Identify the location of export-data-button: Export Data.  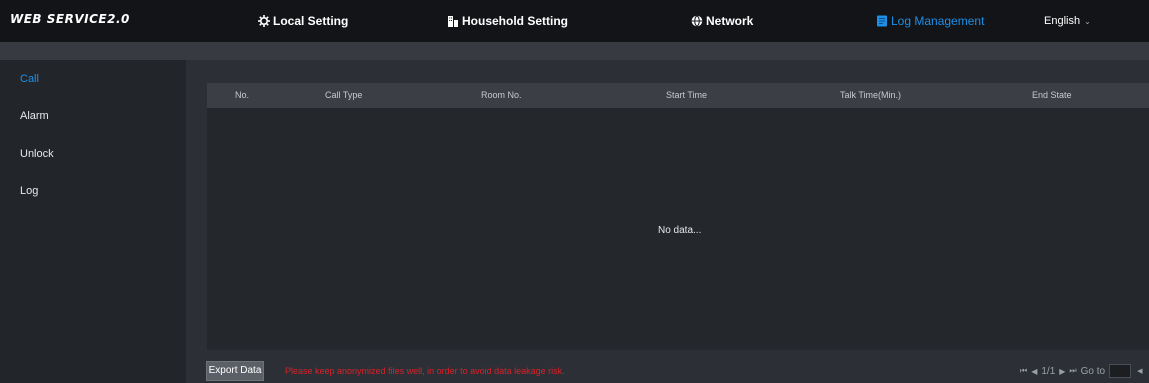
(235, 371).